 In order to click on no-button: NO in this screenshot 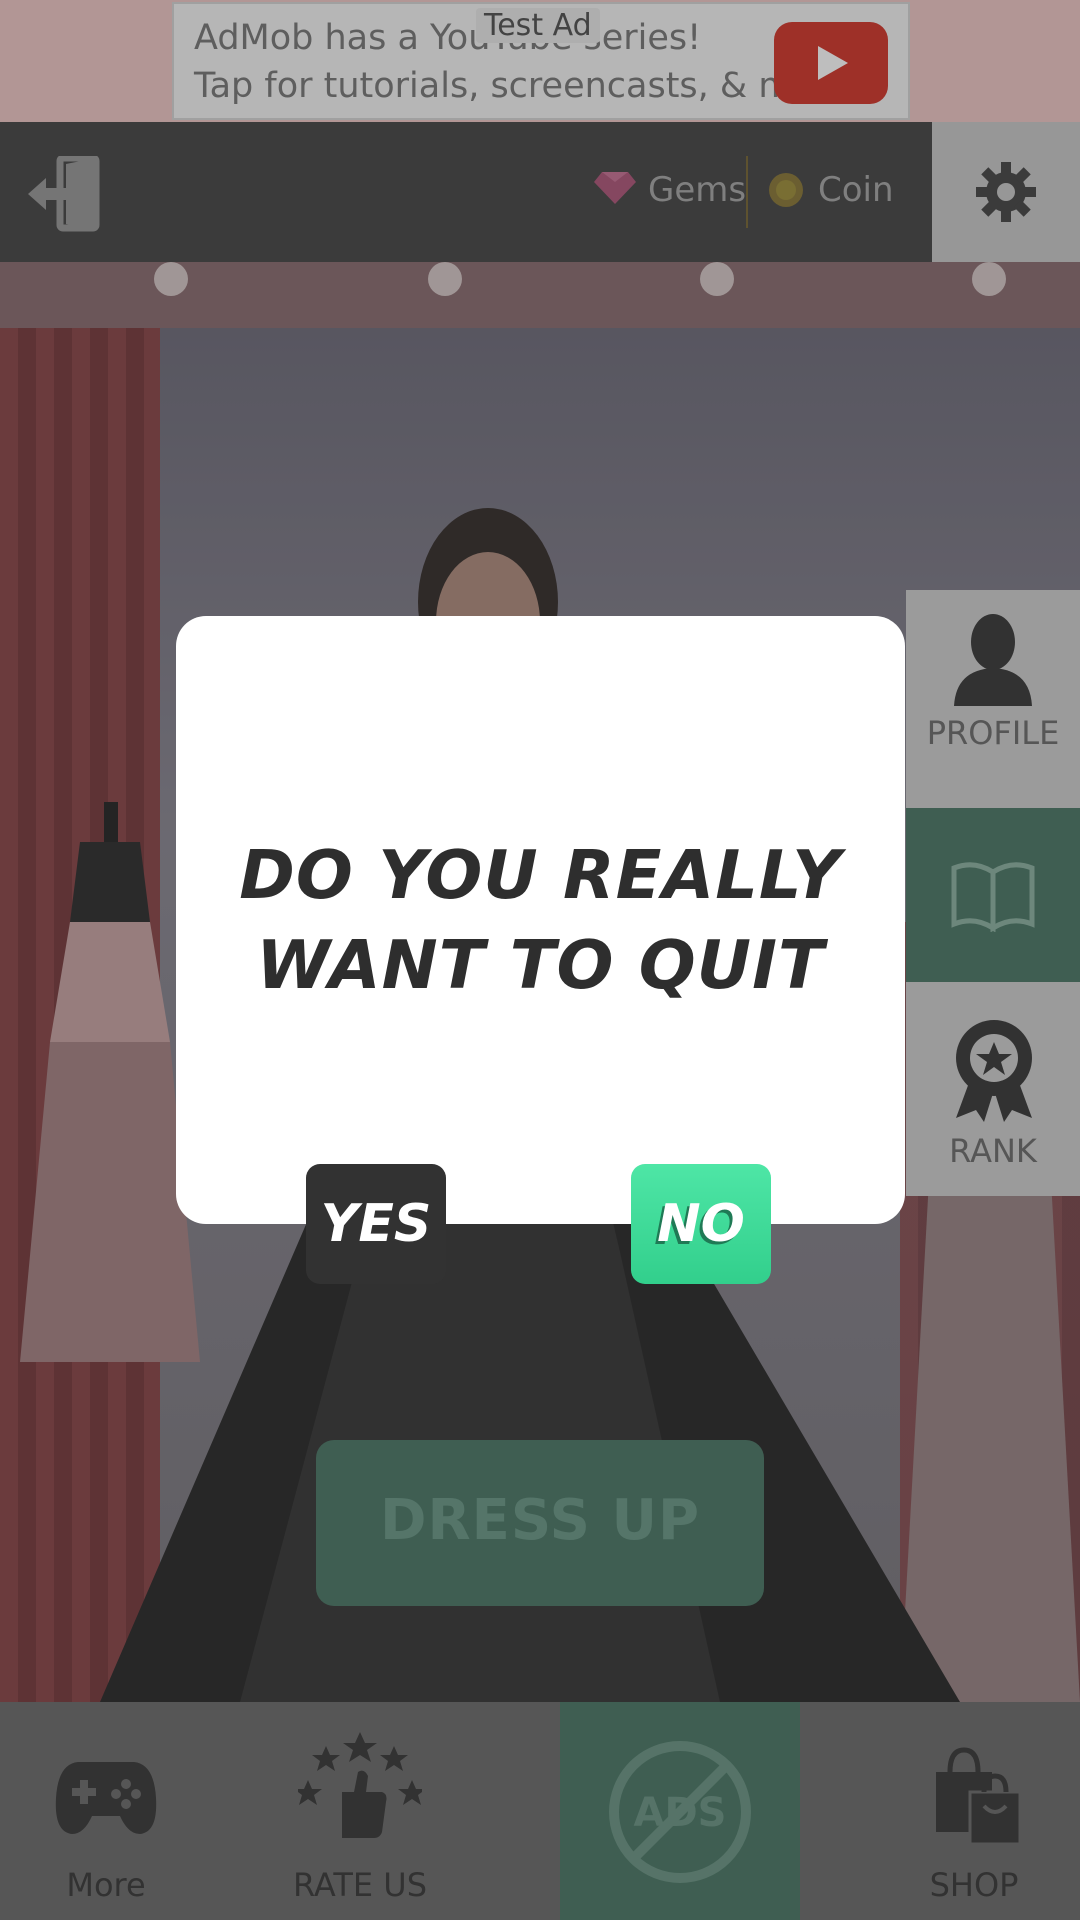, I will do `click(701, 1224)`.